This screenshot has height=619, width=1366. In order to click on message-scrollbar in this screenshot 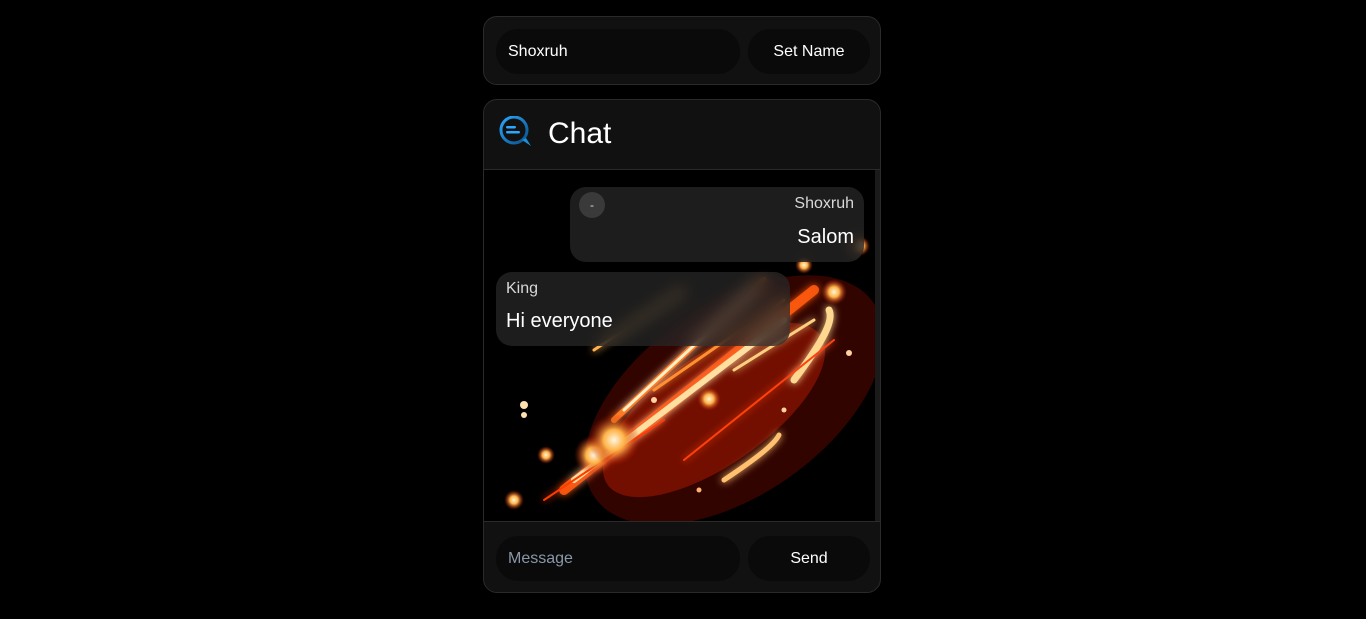, I will do `click(877, 345)`.